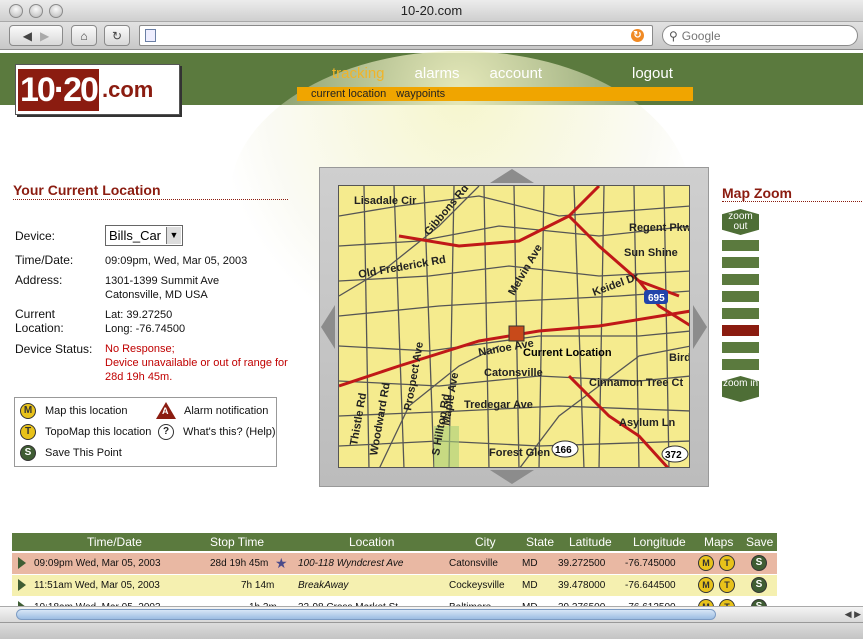 Image resolution: width=863 pixels, height=639 pixels. I want to click on alarm-letter: A, so click(165, 411).